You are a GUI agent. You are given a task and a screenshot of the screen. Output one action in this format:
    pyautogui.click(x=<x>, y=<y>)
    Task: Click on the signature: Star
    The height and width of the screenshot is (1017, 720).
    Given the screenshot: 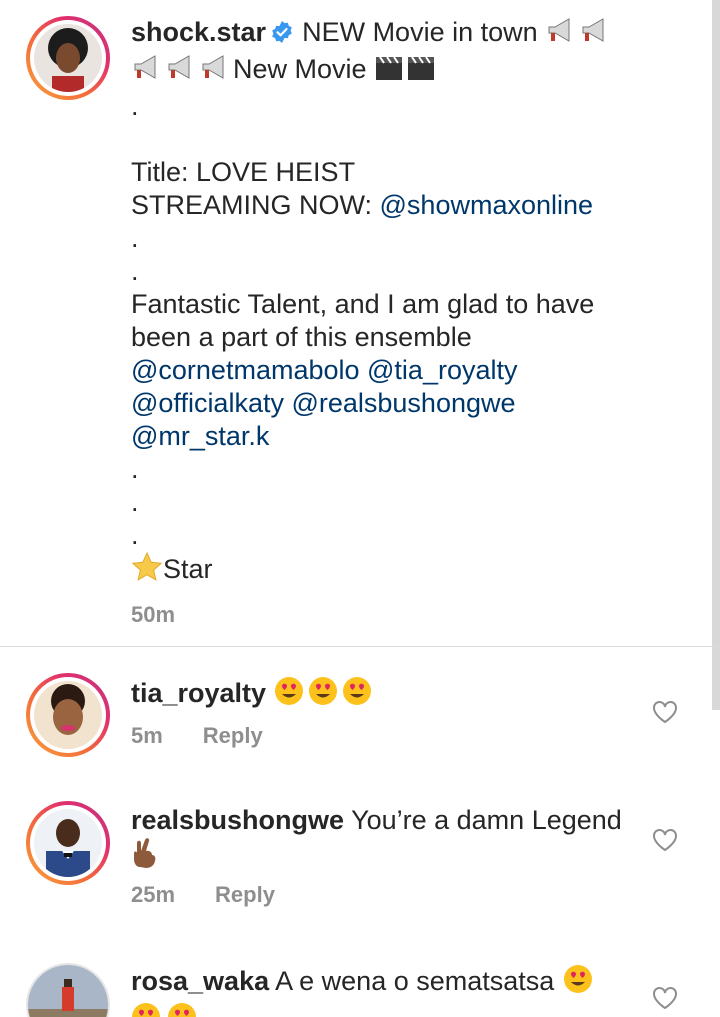 What is the action you would take?
    pyautogui.click(x=188, y=569)
    